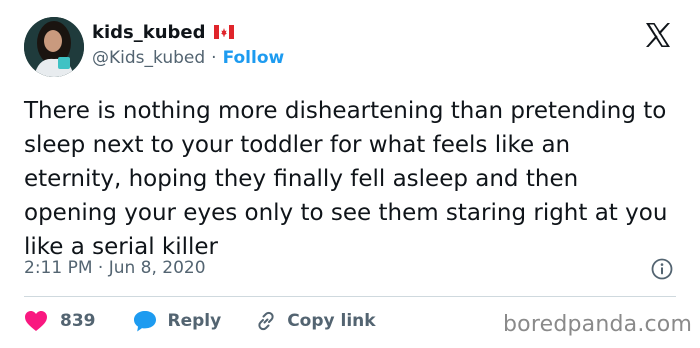 Image resolution: width=700 pixels, height=348 pixels. Describe the element at coordinates (223, 32) in the screenshot. I see `canada-flag-icon` at that location.